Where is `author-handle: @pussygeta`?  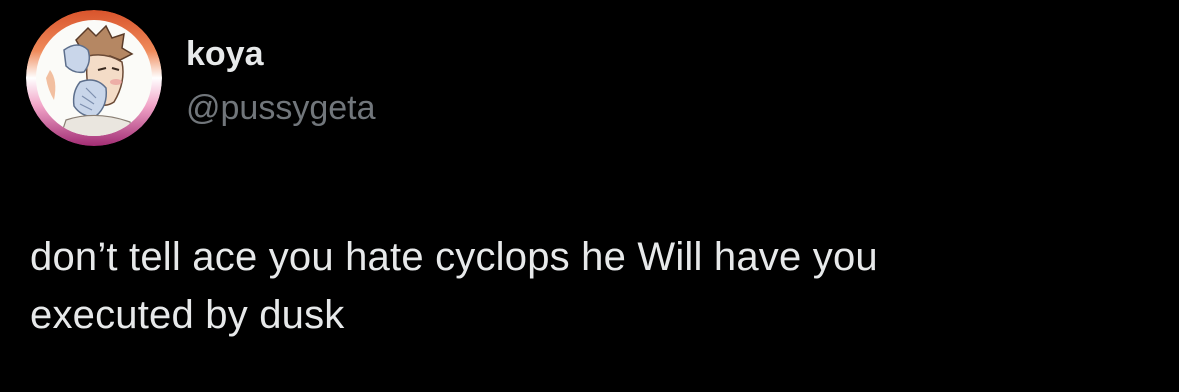
author-handle: @pussygeta is located at coordinates (281, 108).